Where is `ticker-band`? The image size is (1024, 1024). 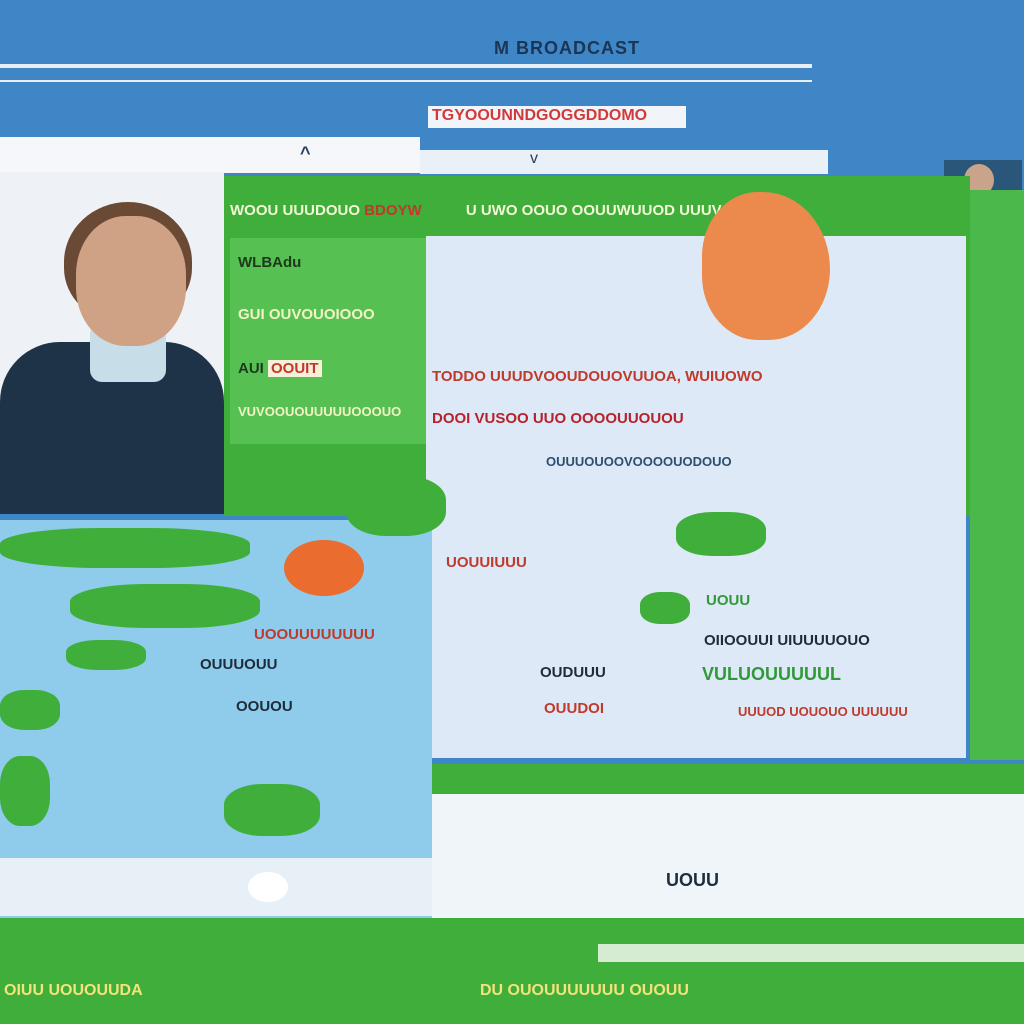
ticker-band is located at coordinates (811, 953).